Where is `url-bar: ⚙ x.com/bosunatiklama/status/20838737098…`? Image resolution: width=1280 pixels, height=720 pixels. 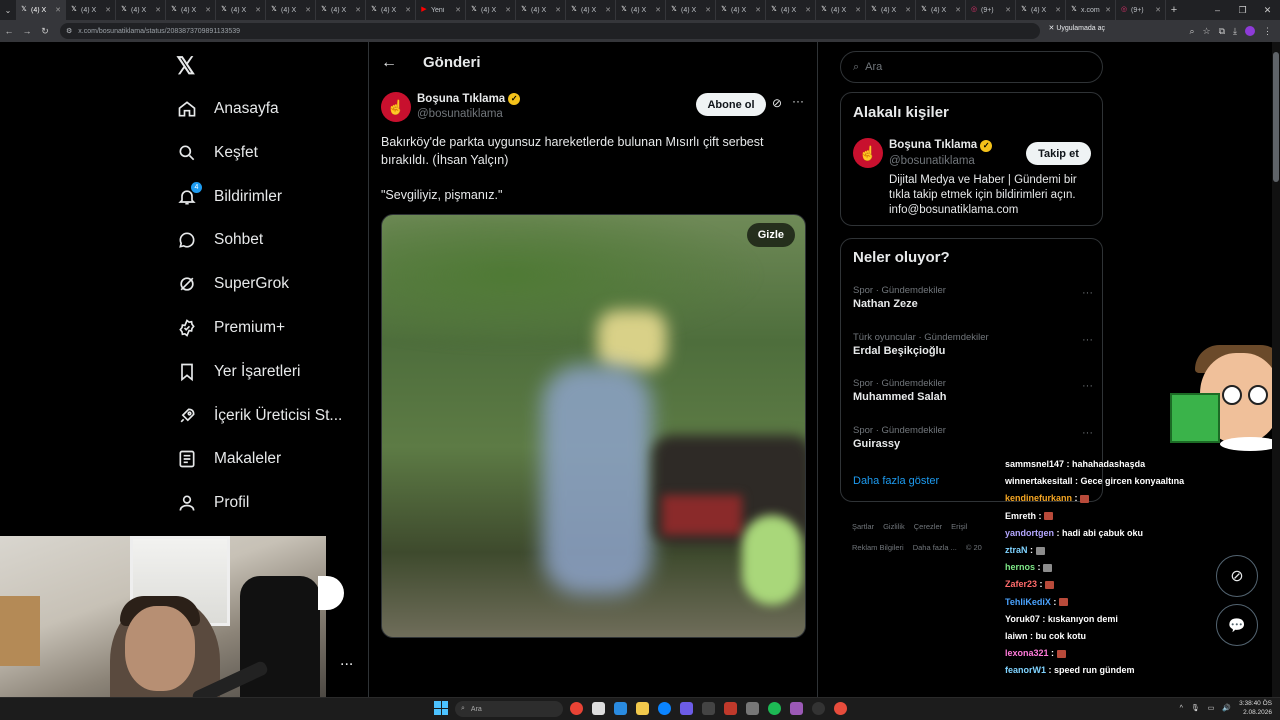 url-bar: ⚙ x.com/bosunatiklama/status/20838737098… is located at coordinates (550, 31).